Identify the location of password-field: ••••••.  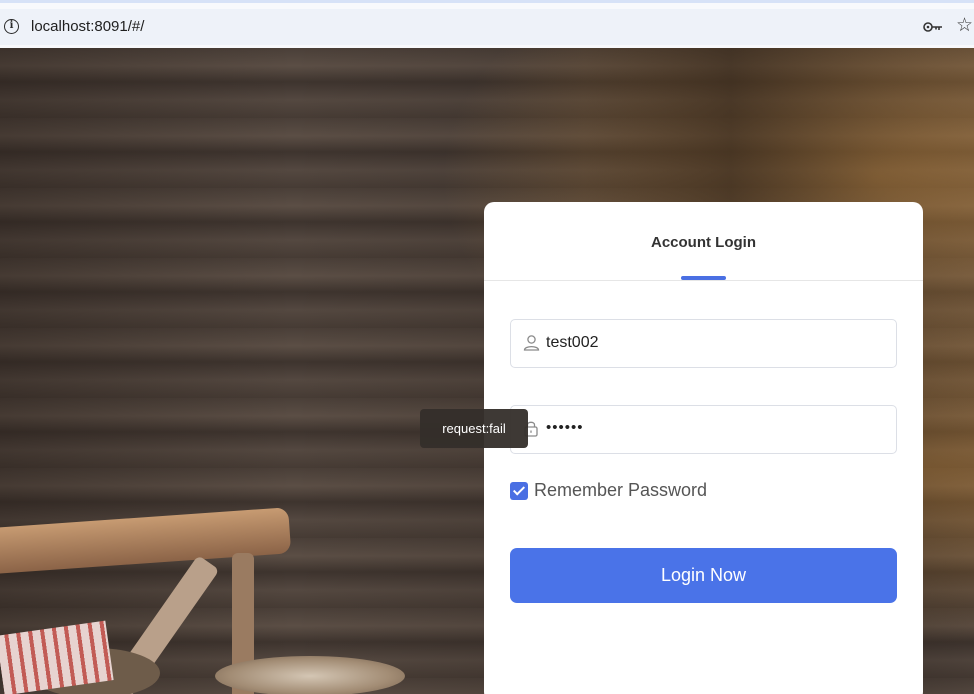
(703, 429).